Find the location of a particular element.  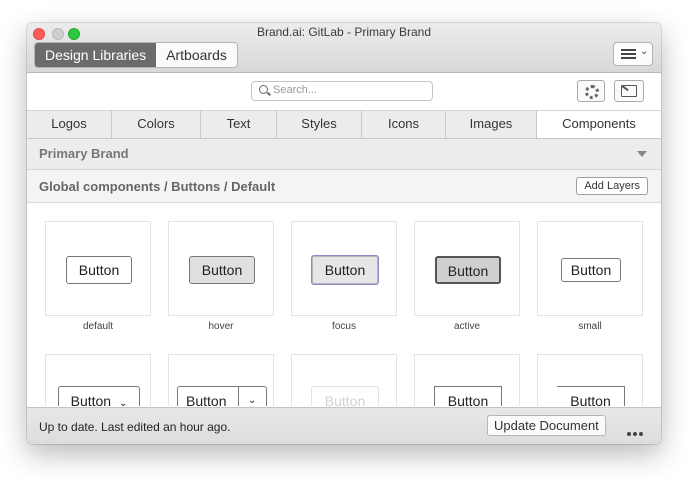

tab-icons: Icons is located at coordinates (404, 124).